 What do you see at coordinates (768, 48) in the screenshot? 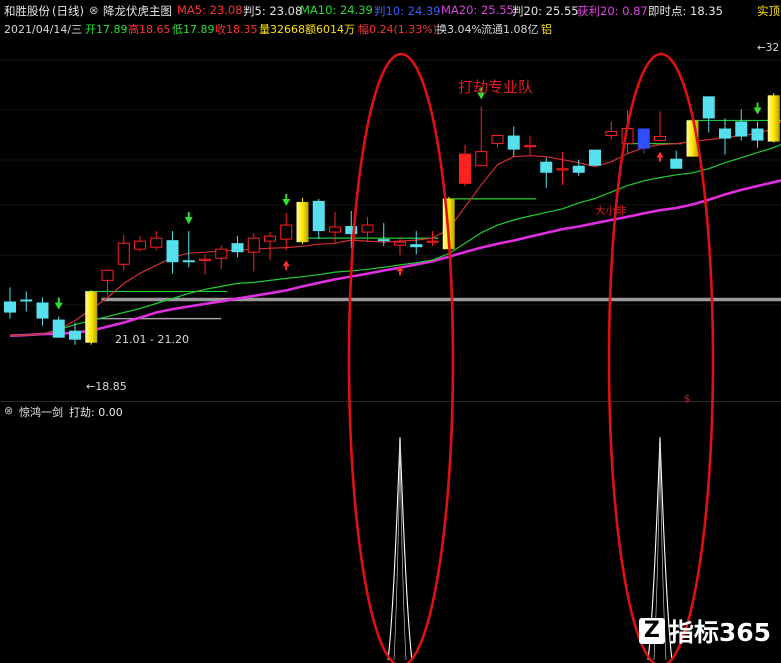
I see `annotation-high-label: ←32` at bounding box center [768, 48].